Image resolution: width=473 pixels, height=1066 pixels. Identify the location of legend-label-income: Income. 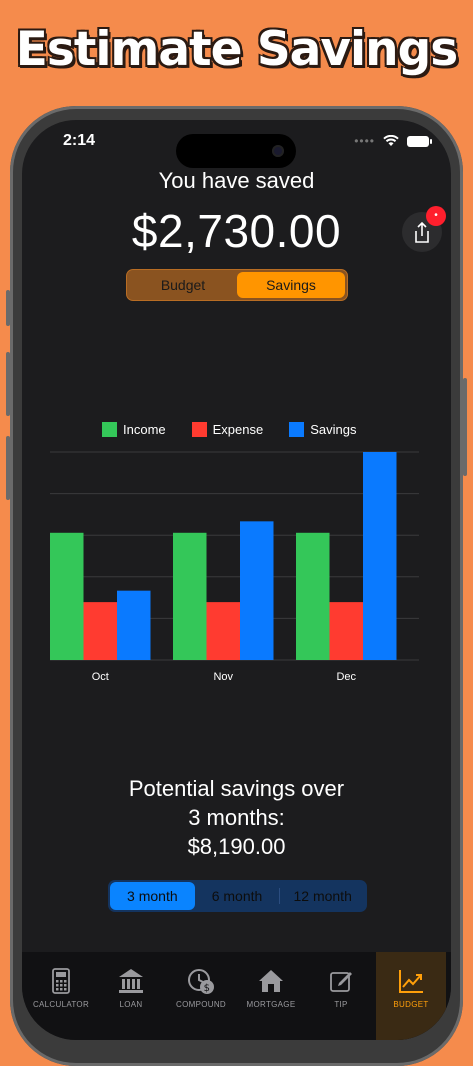
(144, 429).